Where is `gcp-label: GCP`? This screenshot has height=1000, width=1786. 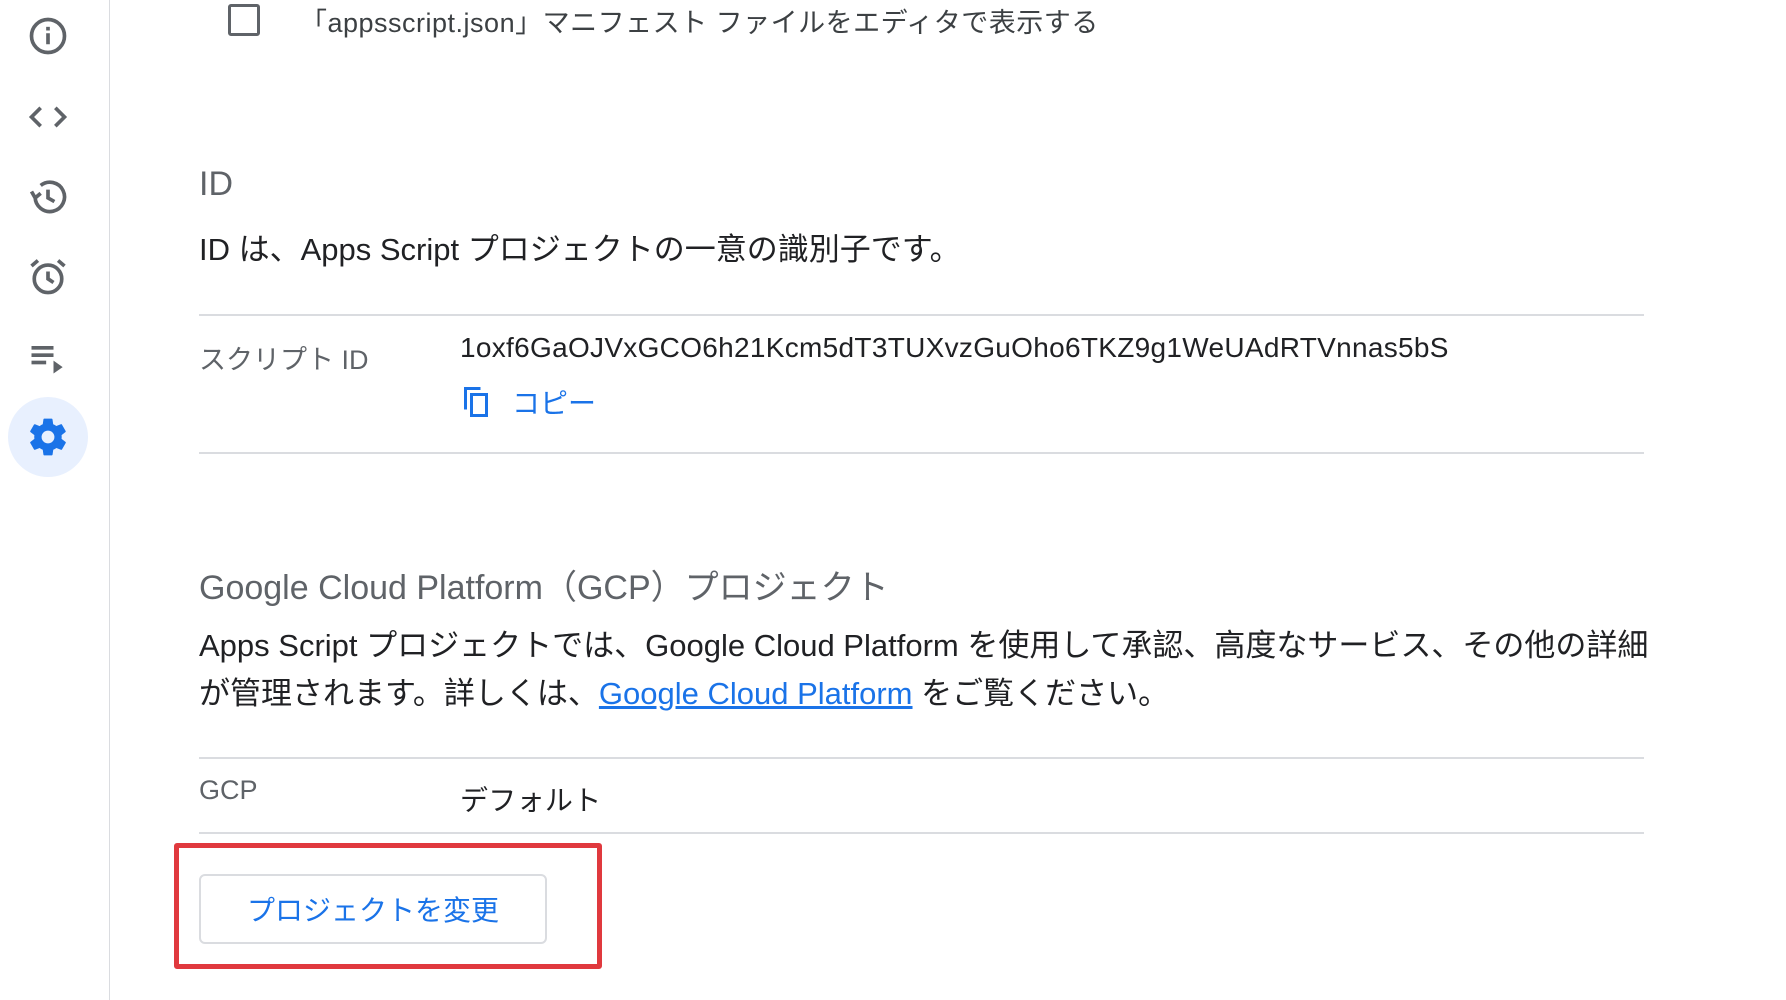 gcp-label: GCP is located at coordinates (228, 790).